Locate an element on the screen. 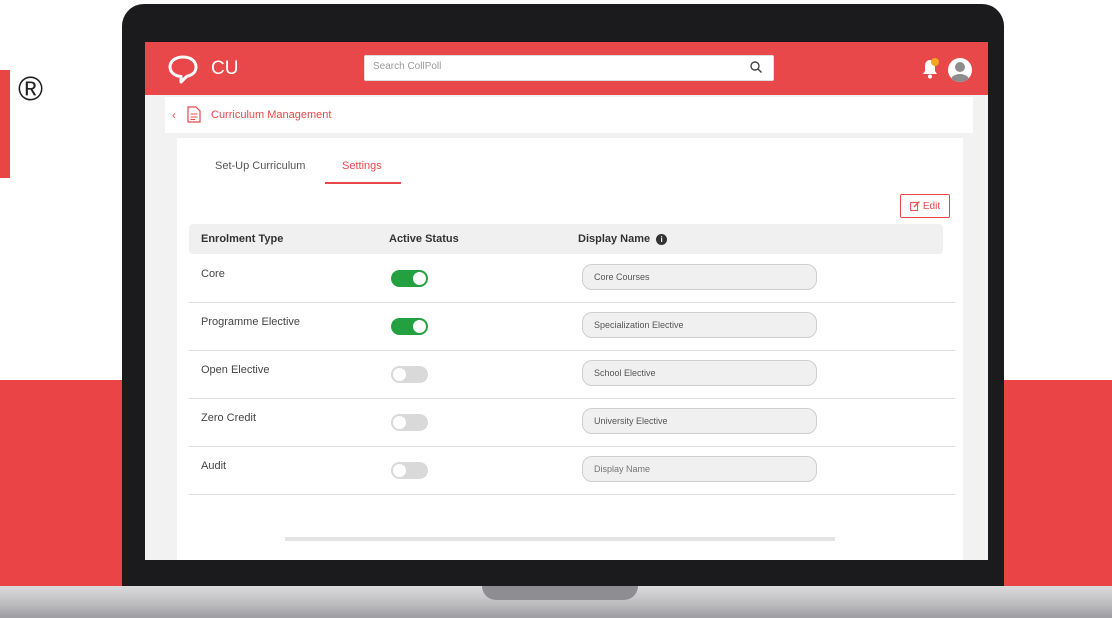 The width and height of the screenshot is (1112, 618). active-tab-indicator is located at coordinates (363, 183).